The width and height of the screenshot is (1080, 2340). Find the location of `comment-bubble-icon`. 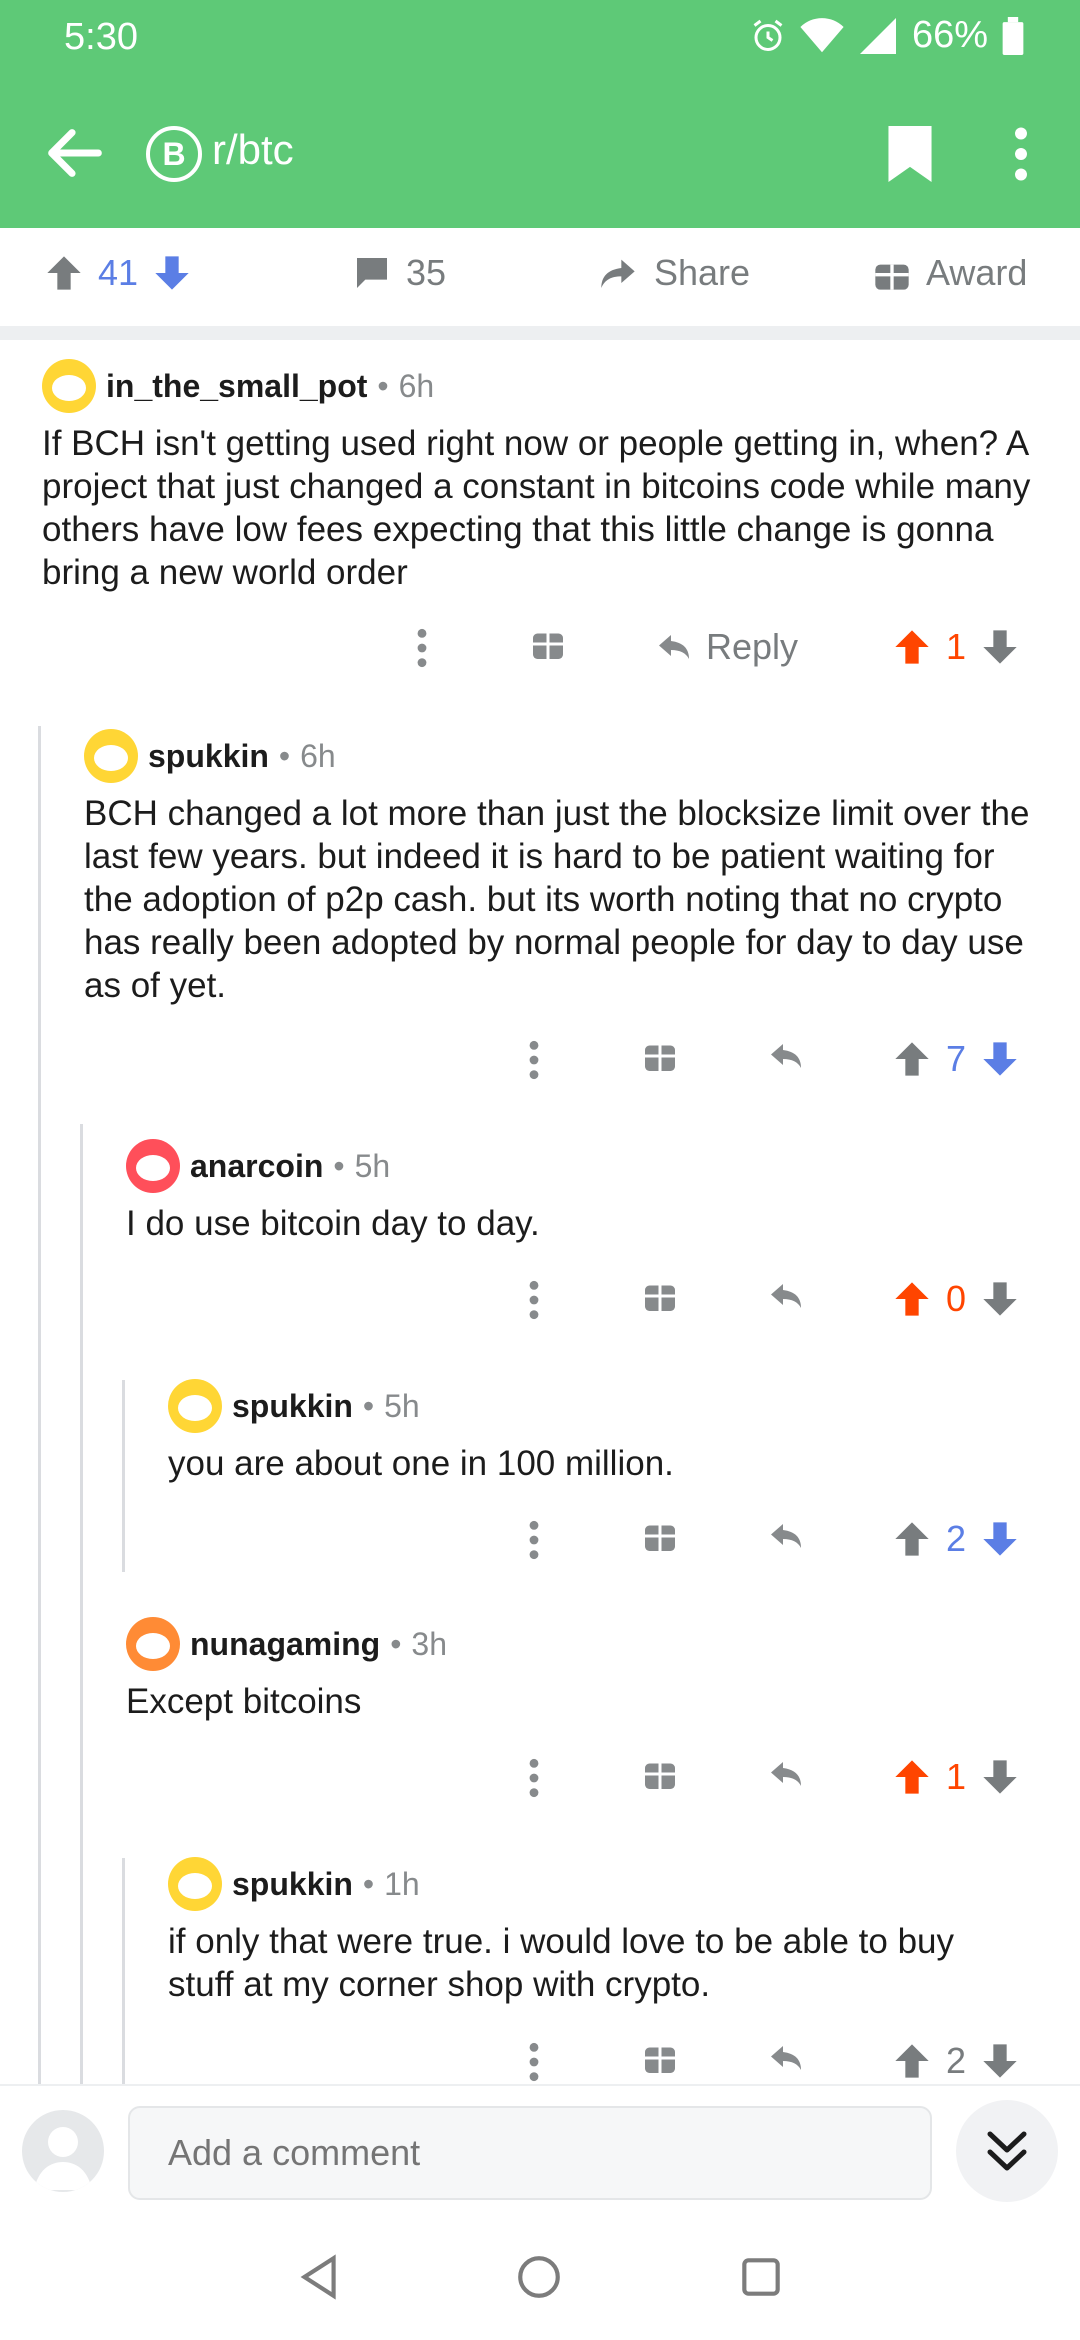

comment-bubble-icon is located at coordinates (372, 273).